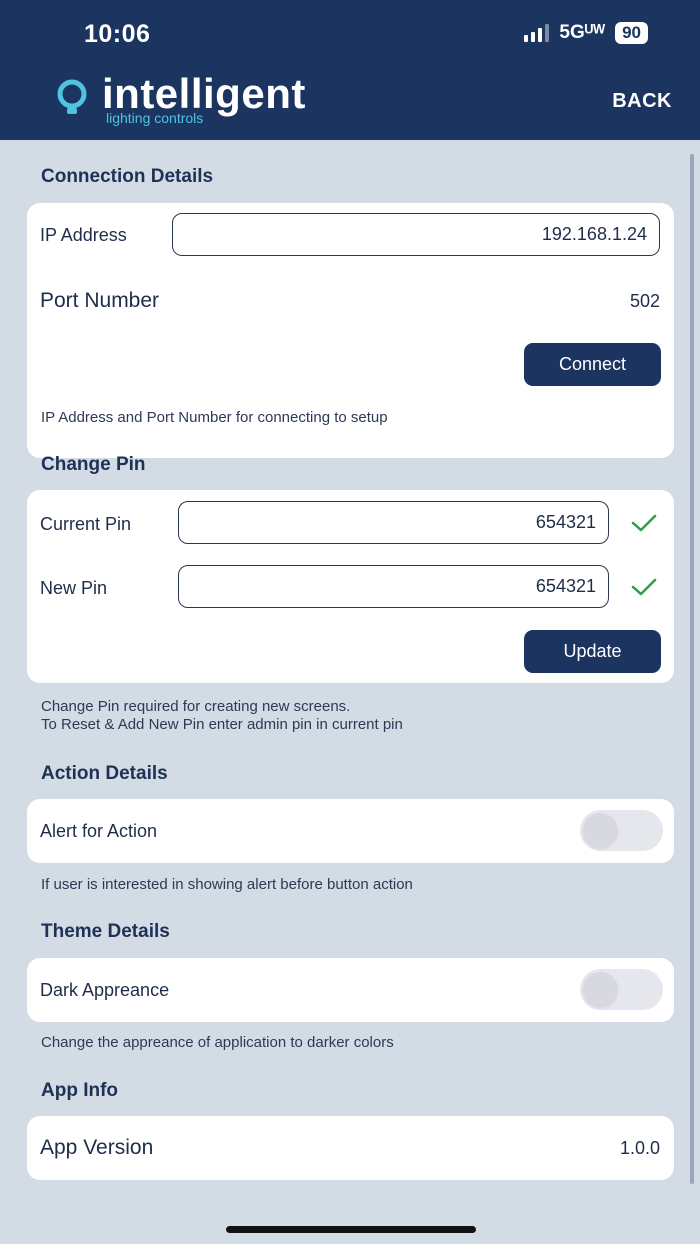 This screenshot has height=1244, width=700. Describe the element at coordinates (416, 234) in the screenshot. I see `ip-address-input: 192.168.1.24` at that location.